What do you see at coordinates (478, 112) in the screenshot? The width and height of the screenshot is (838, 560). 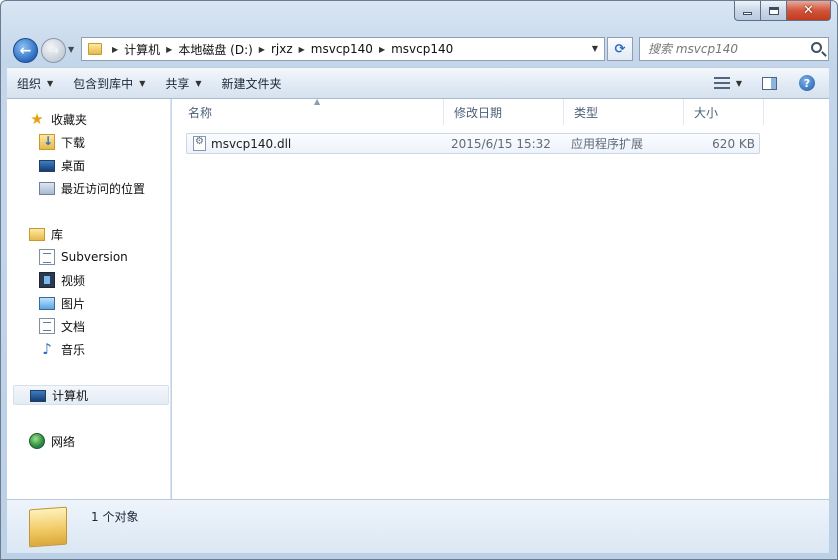 I see `column-modified-label: 修改日期` at bounding box center [478, 112].